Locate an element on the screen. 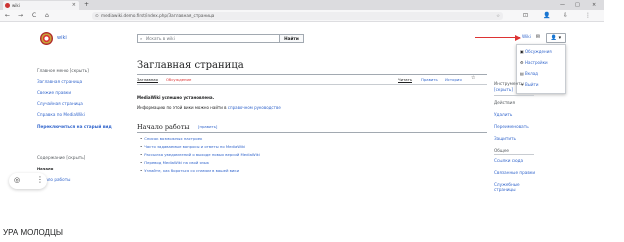 The image size is (624, 242). image-overlay-toolbar: ◎ ⋮ is located at coordinates (28, 181).